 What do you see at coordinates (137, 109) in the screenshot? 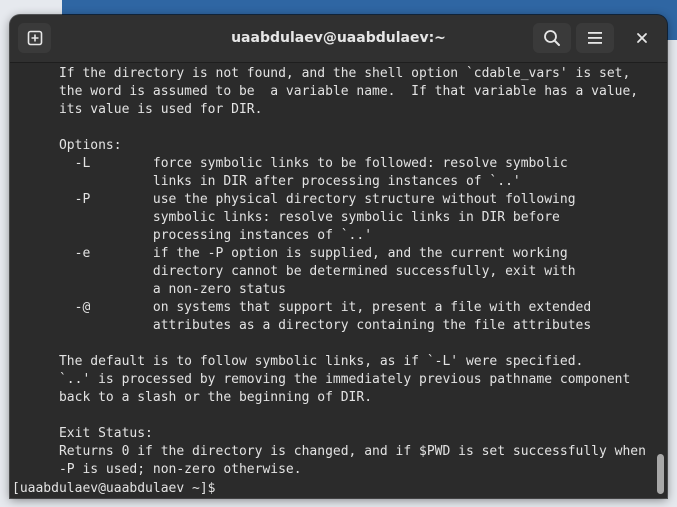
I see `terminal-line: its value is used for DIR.` at bounding box center [137, 109].